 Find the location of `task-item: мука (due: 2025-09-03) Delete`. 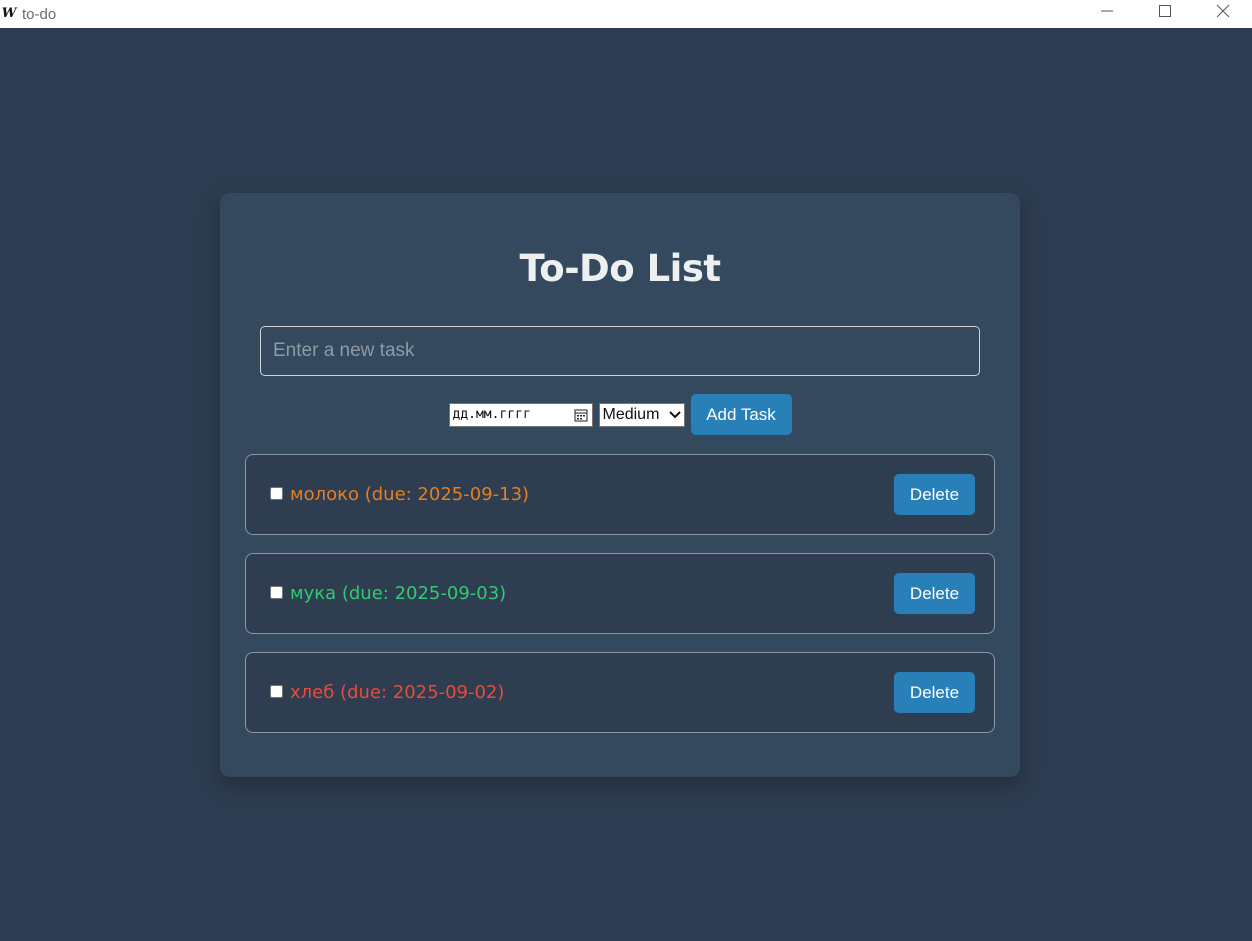

task-item: мука (due: 2025-09-03) Delete is located at coordinates (620, 593).